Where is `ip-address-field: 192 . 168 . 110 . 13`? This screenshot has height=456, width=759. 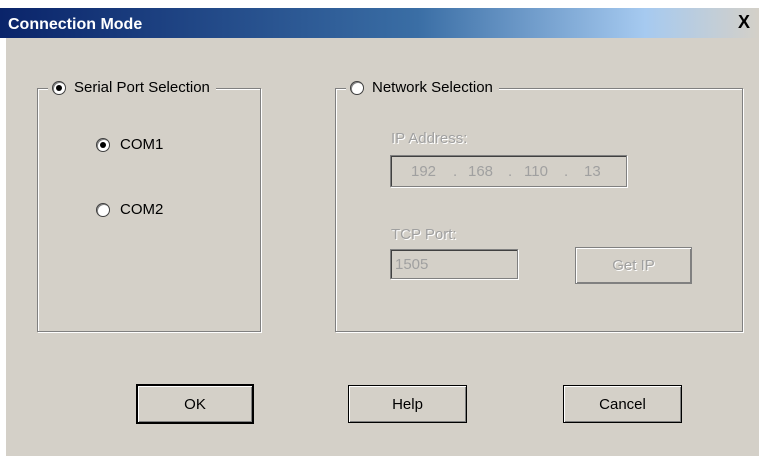 ip-address-field: 192 . 168 . 110 . 13 is located at coordinates (508, 171).